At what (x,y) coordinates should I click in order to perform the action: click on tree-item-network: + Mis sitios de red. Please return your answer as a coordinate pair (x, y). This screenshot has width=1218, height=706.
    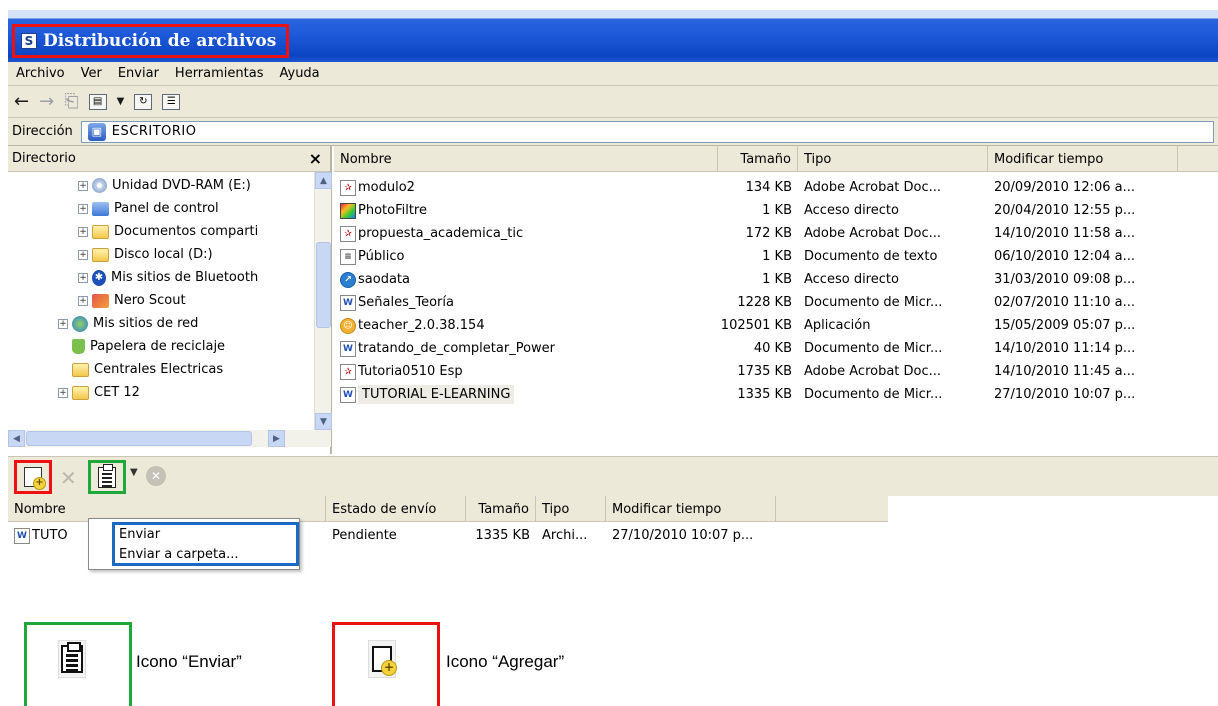
    Looking at the image, I should click on (128, 323).